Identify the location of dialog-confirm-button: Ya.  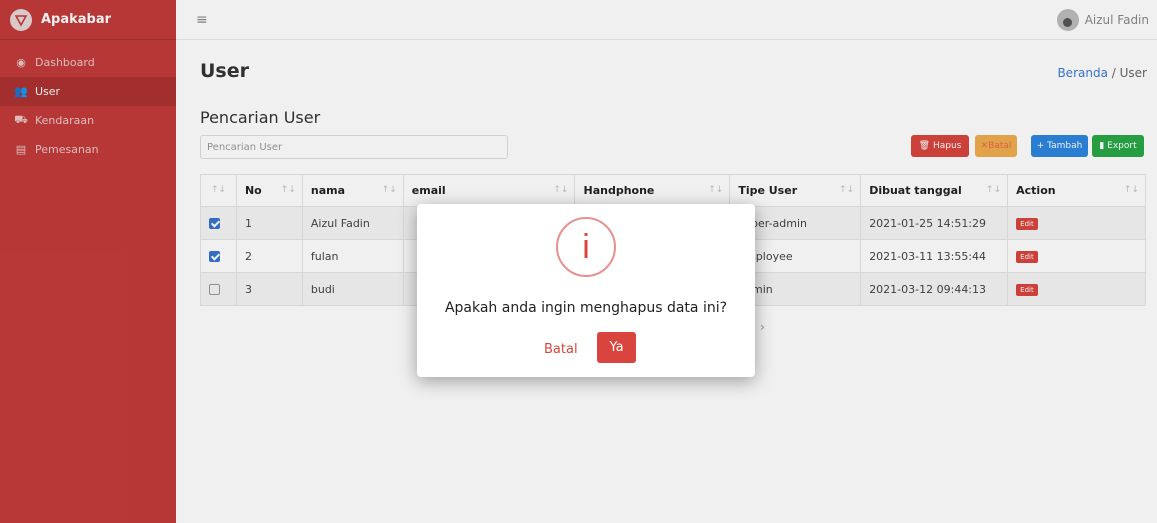
(616, 347).